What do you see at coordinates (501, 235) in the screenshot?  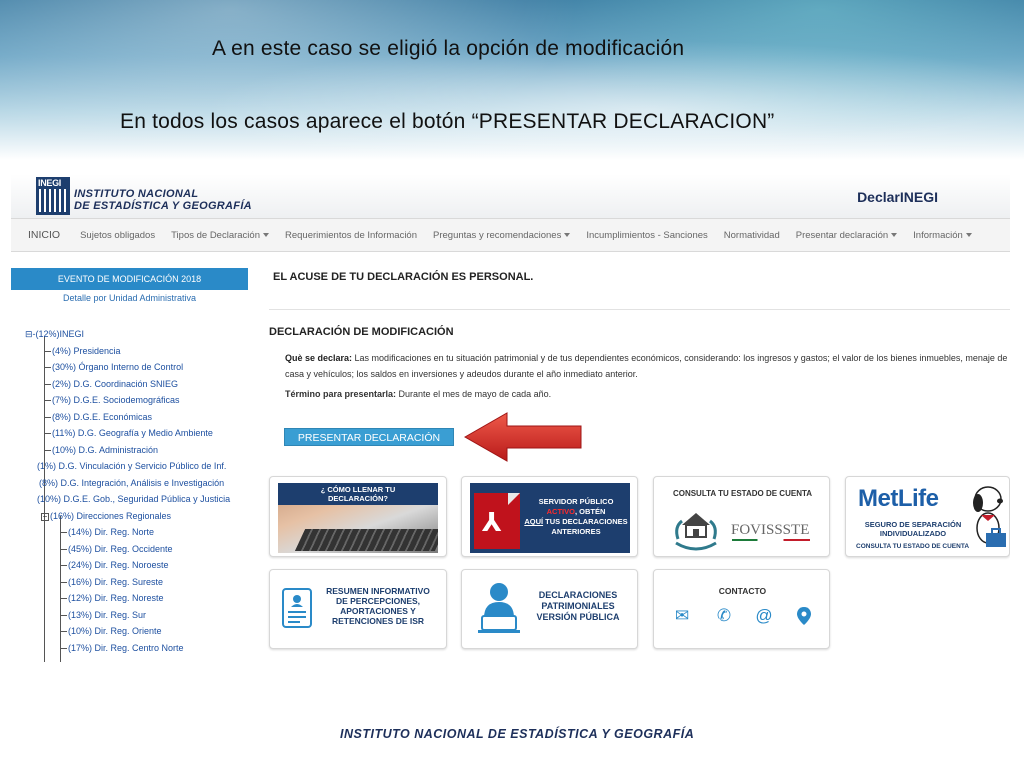 I see `nav-preguntas: Preguntas y recomendaciones` at bounding box center [501, 235].